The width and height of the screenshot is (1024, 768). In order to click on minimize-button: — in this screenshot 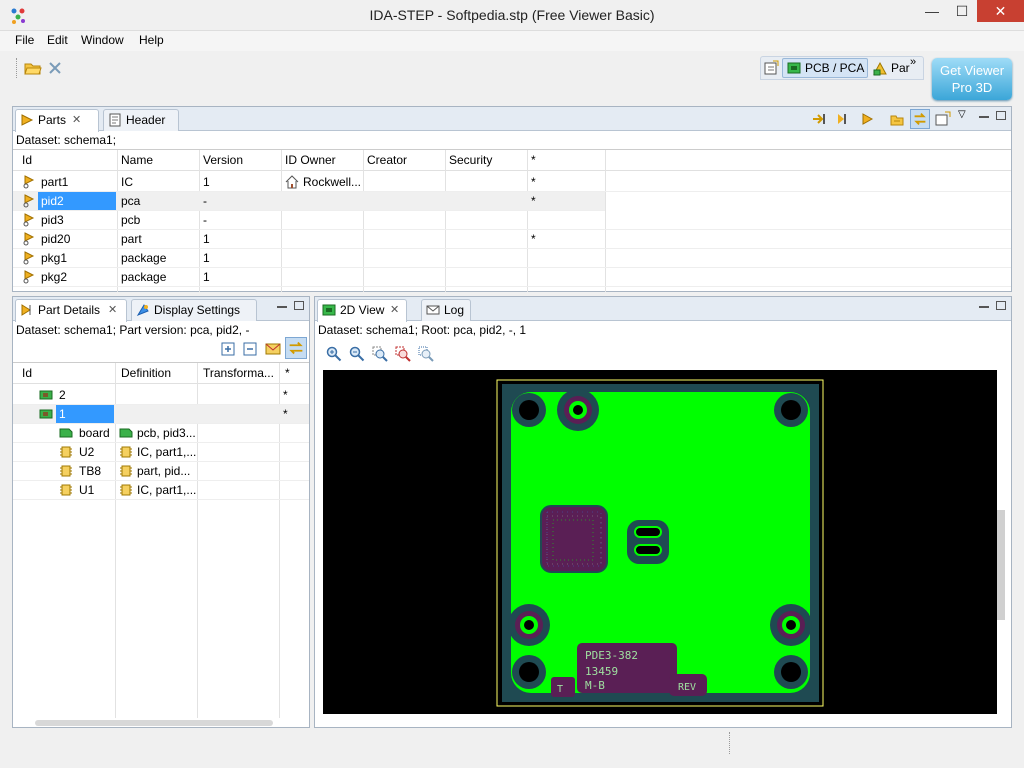, I will do `click(932, 11)`.